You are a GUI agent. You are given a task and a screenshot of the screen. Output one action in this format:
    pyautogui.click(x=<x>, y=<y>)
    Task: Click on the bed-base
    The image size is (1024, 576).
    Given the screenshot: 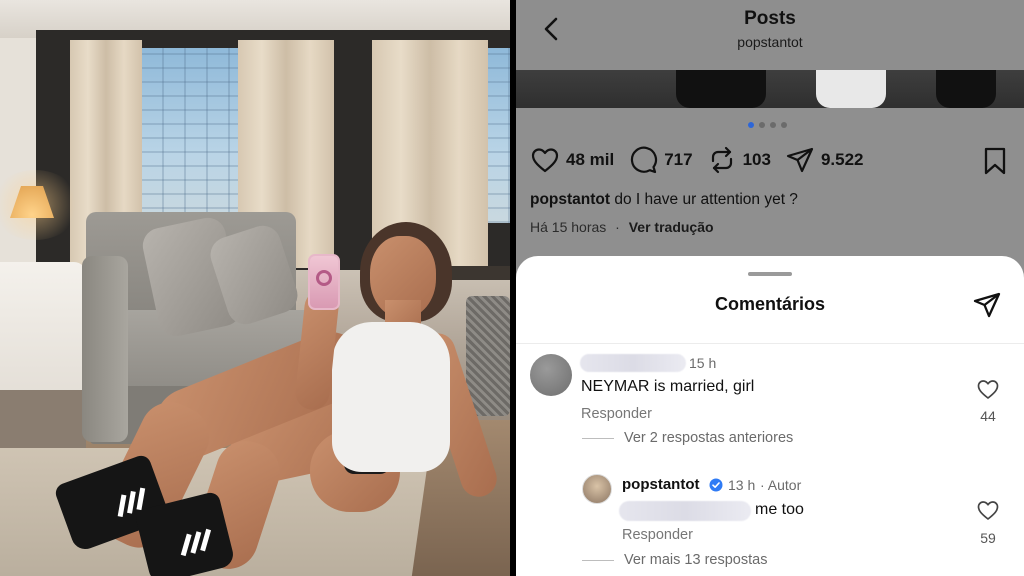 What is the action you would take?
    pyautogui.click(x=43, y=420)
    